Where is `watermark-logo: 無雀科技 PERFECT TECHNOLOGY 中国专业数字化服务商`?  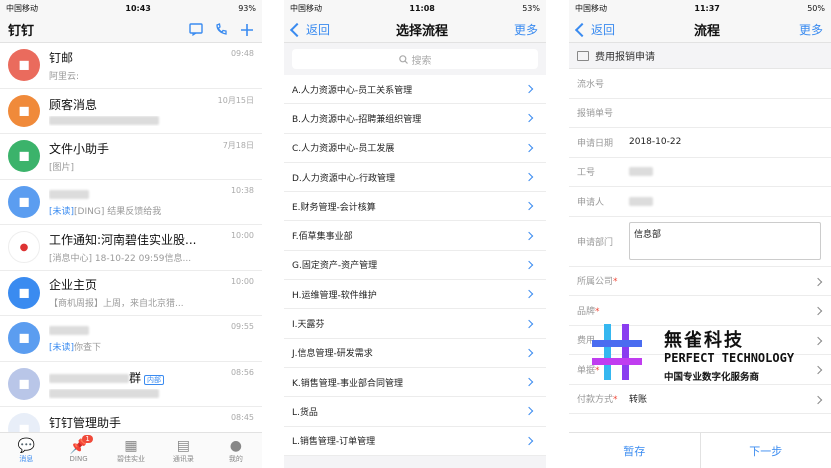 watermark-logo: 無雀科技 PERFECT TECHNOLOGY 中国专业数字化服务商 is located at coordinates (697, 353).